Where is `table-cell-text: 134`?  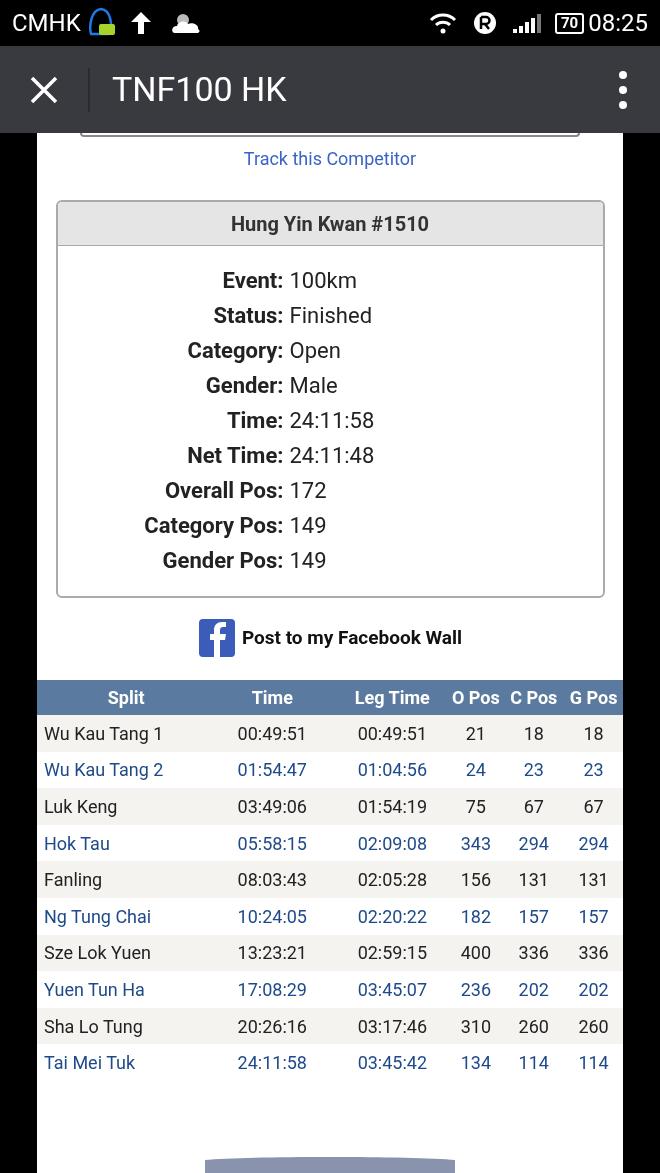
table-cell-text: 134 is located at coordinates (476, 1063).